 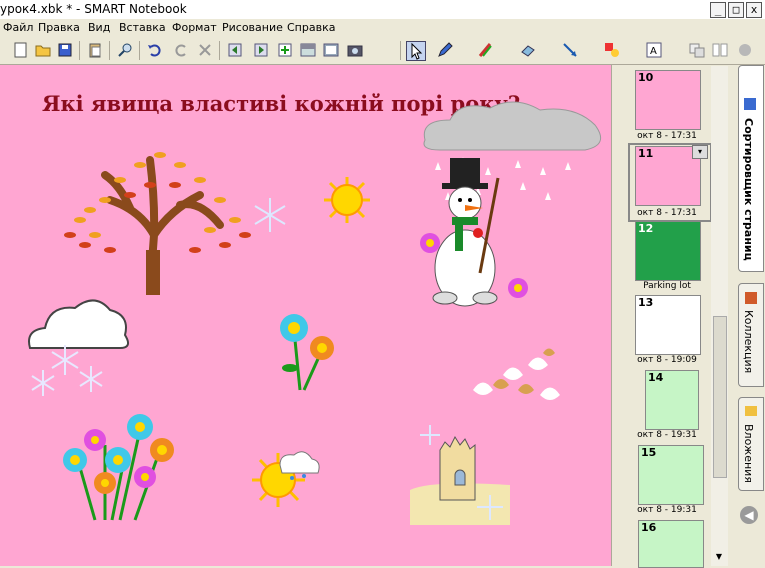 What do you see at coordinates (331, 50) in the screenshot?
I see `full-screen-icon` at bounding box center [331, 50].